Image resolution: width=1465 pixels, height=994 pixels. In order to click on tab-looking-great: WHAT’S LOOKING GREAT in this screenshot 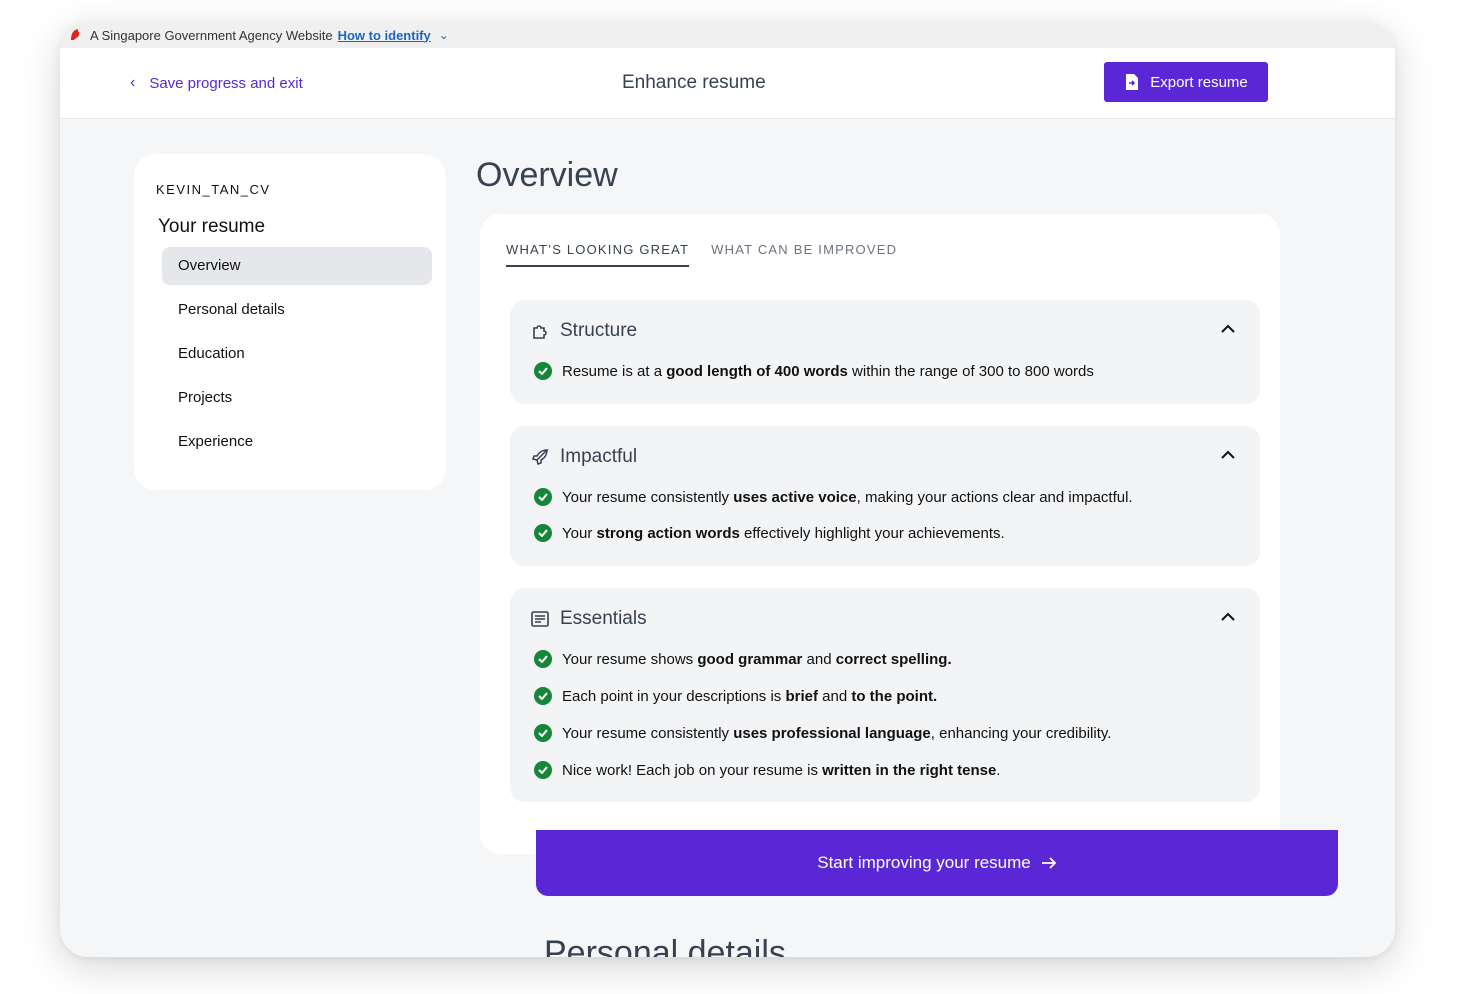, I will do `click(598, 254)`.